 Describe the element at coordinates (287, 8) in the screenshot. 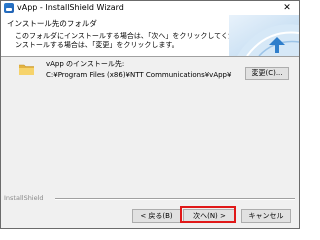

I see `close-button: ✕` at that location.